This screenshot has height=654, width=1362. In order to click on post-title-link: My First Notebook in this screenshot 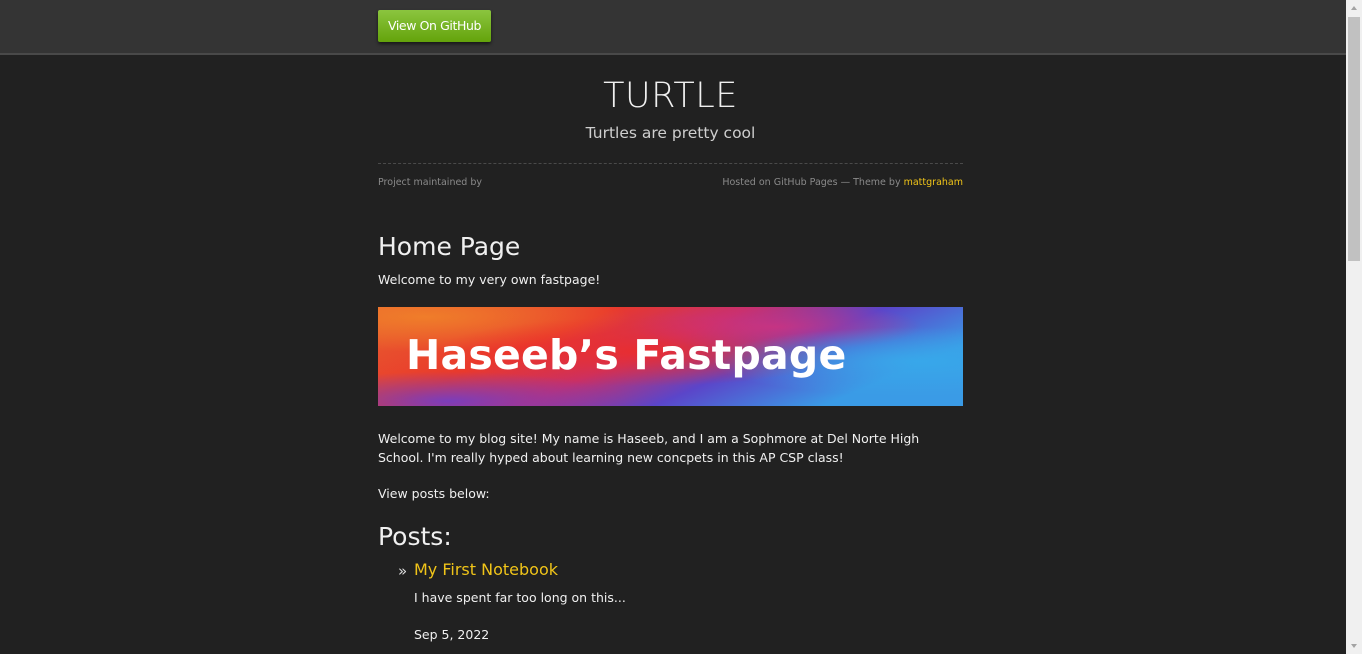, I will do `click(486, 570)`.